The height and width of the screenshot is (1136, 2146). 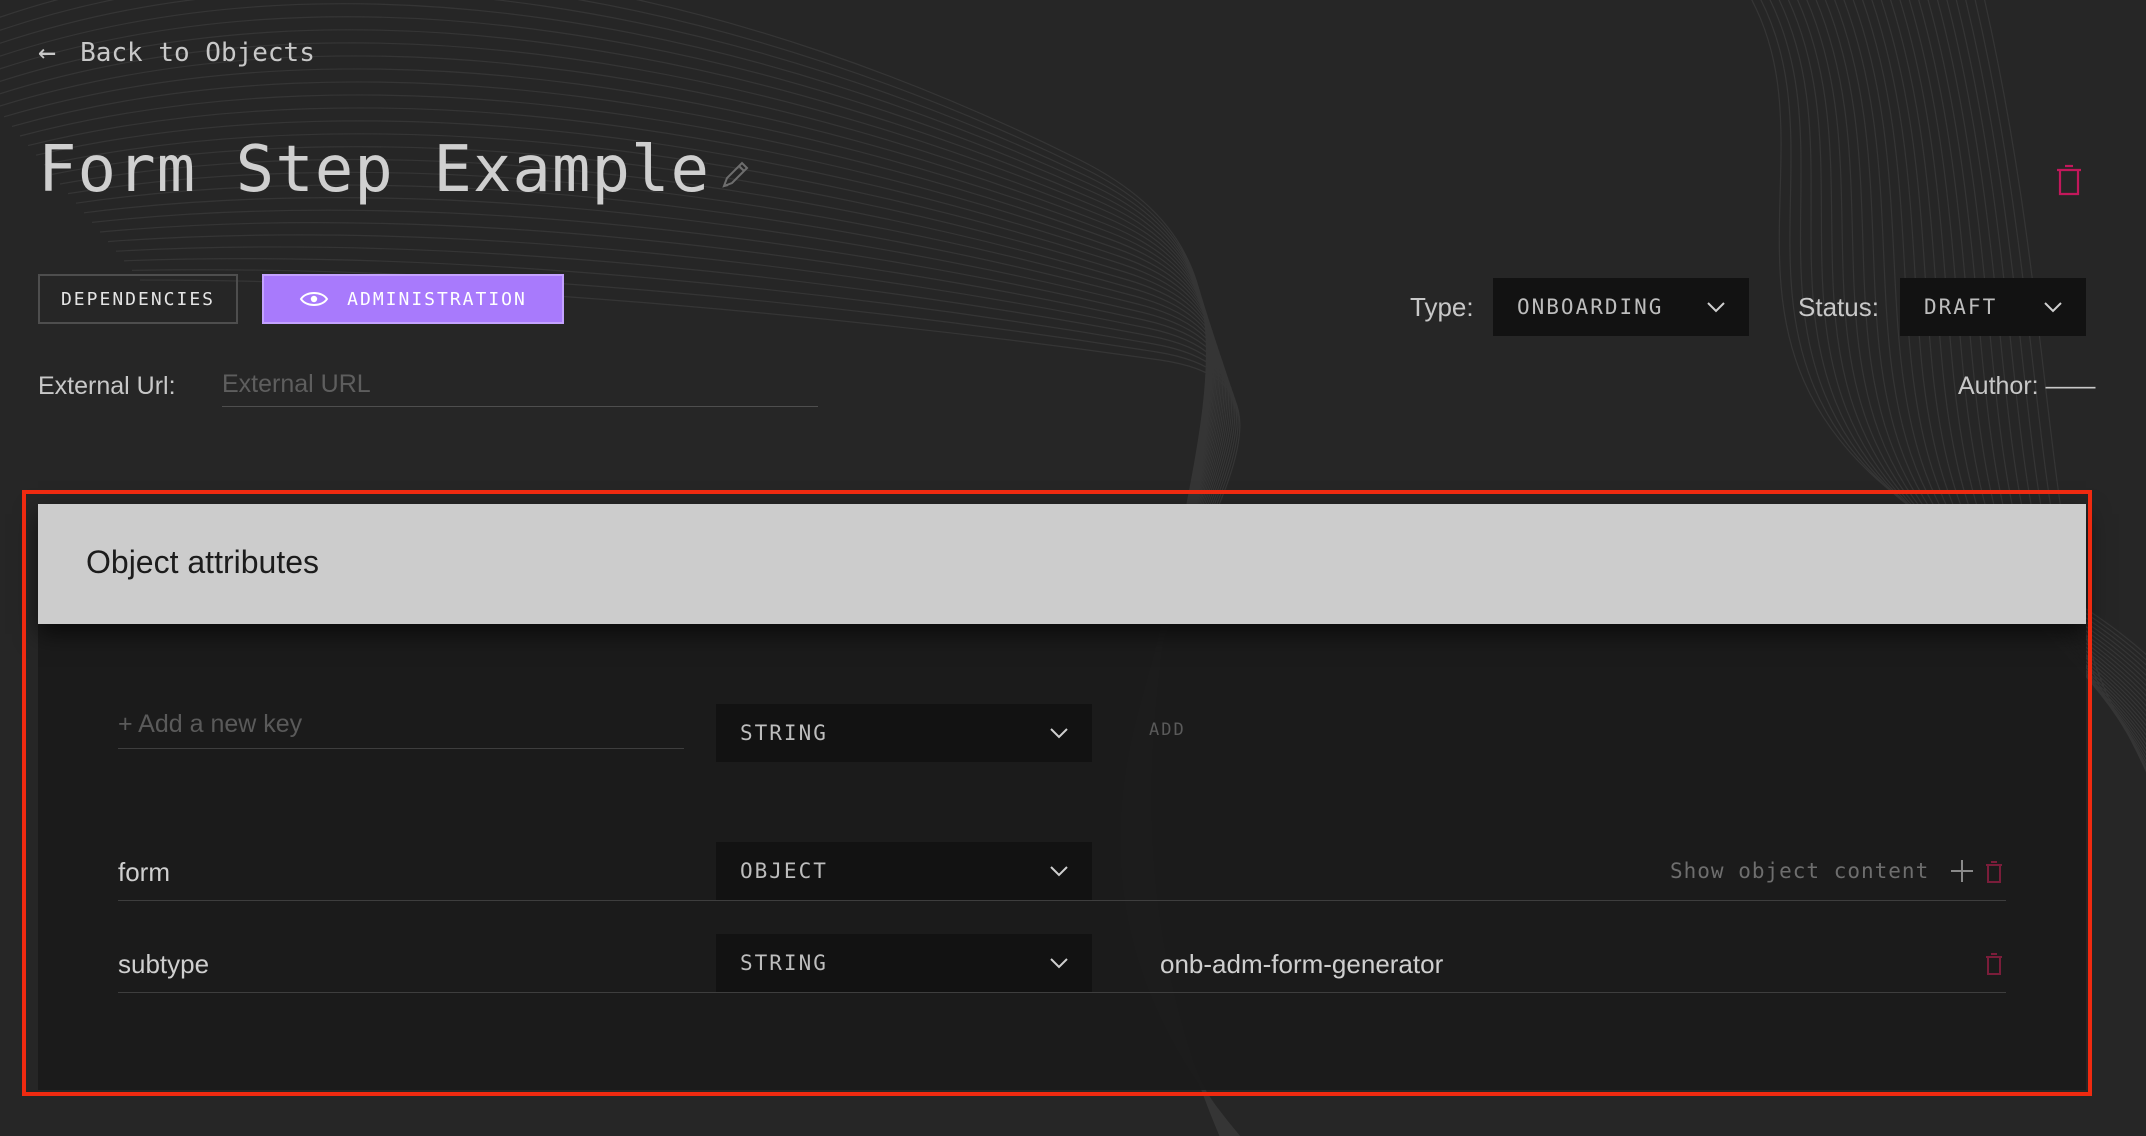 I want to click on show-object-content-button: Show object content, so click(x=1822, y=871).